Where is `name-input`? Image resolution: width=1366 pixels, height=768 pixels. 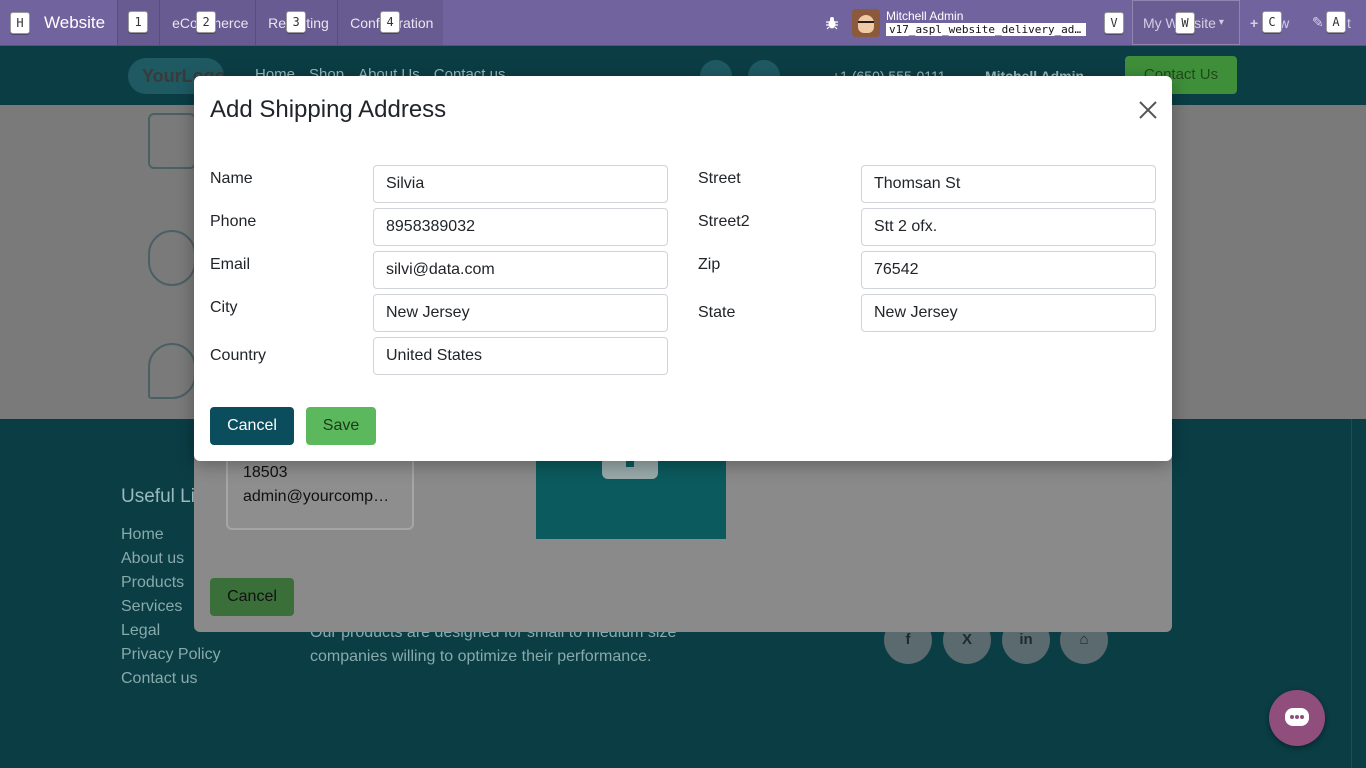
name-input is located at coordinates (520, 184).